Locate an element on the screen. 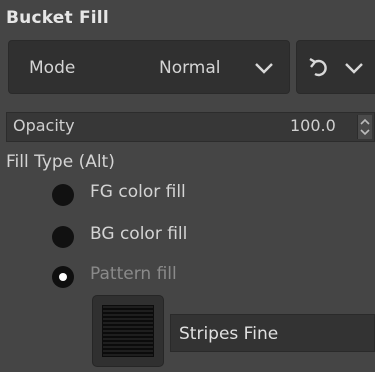 Image resolution: width=375 pixels, height=372 pixels. mode-dropdown: Mode Normal is located at coordinates (149, 67).